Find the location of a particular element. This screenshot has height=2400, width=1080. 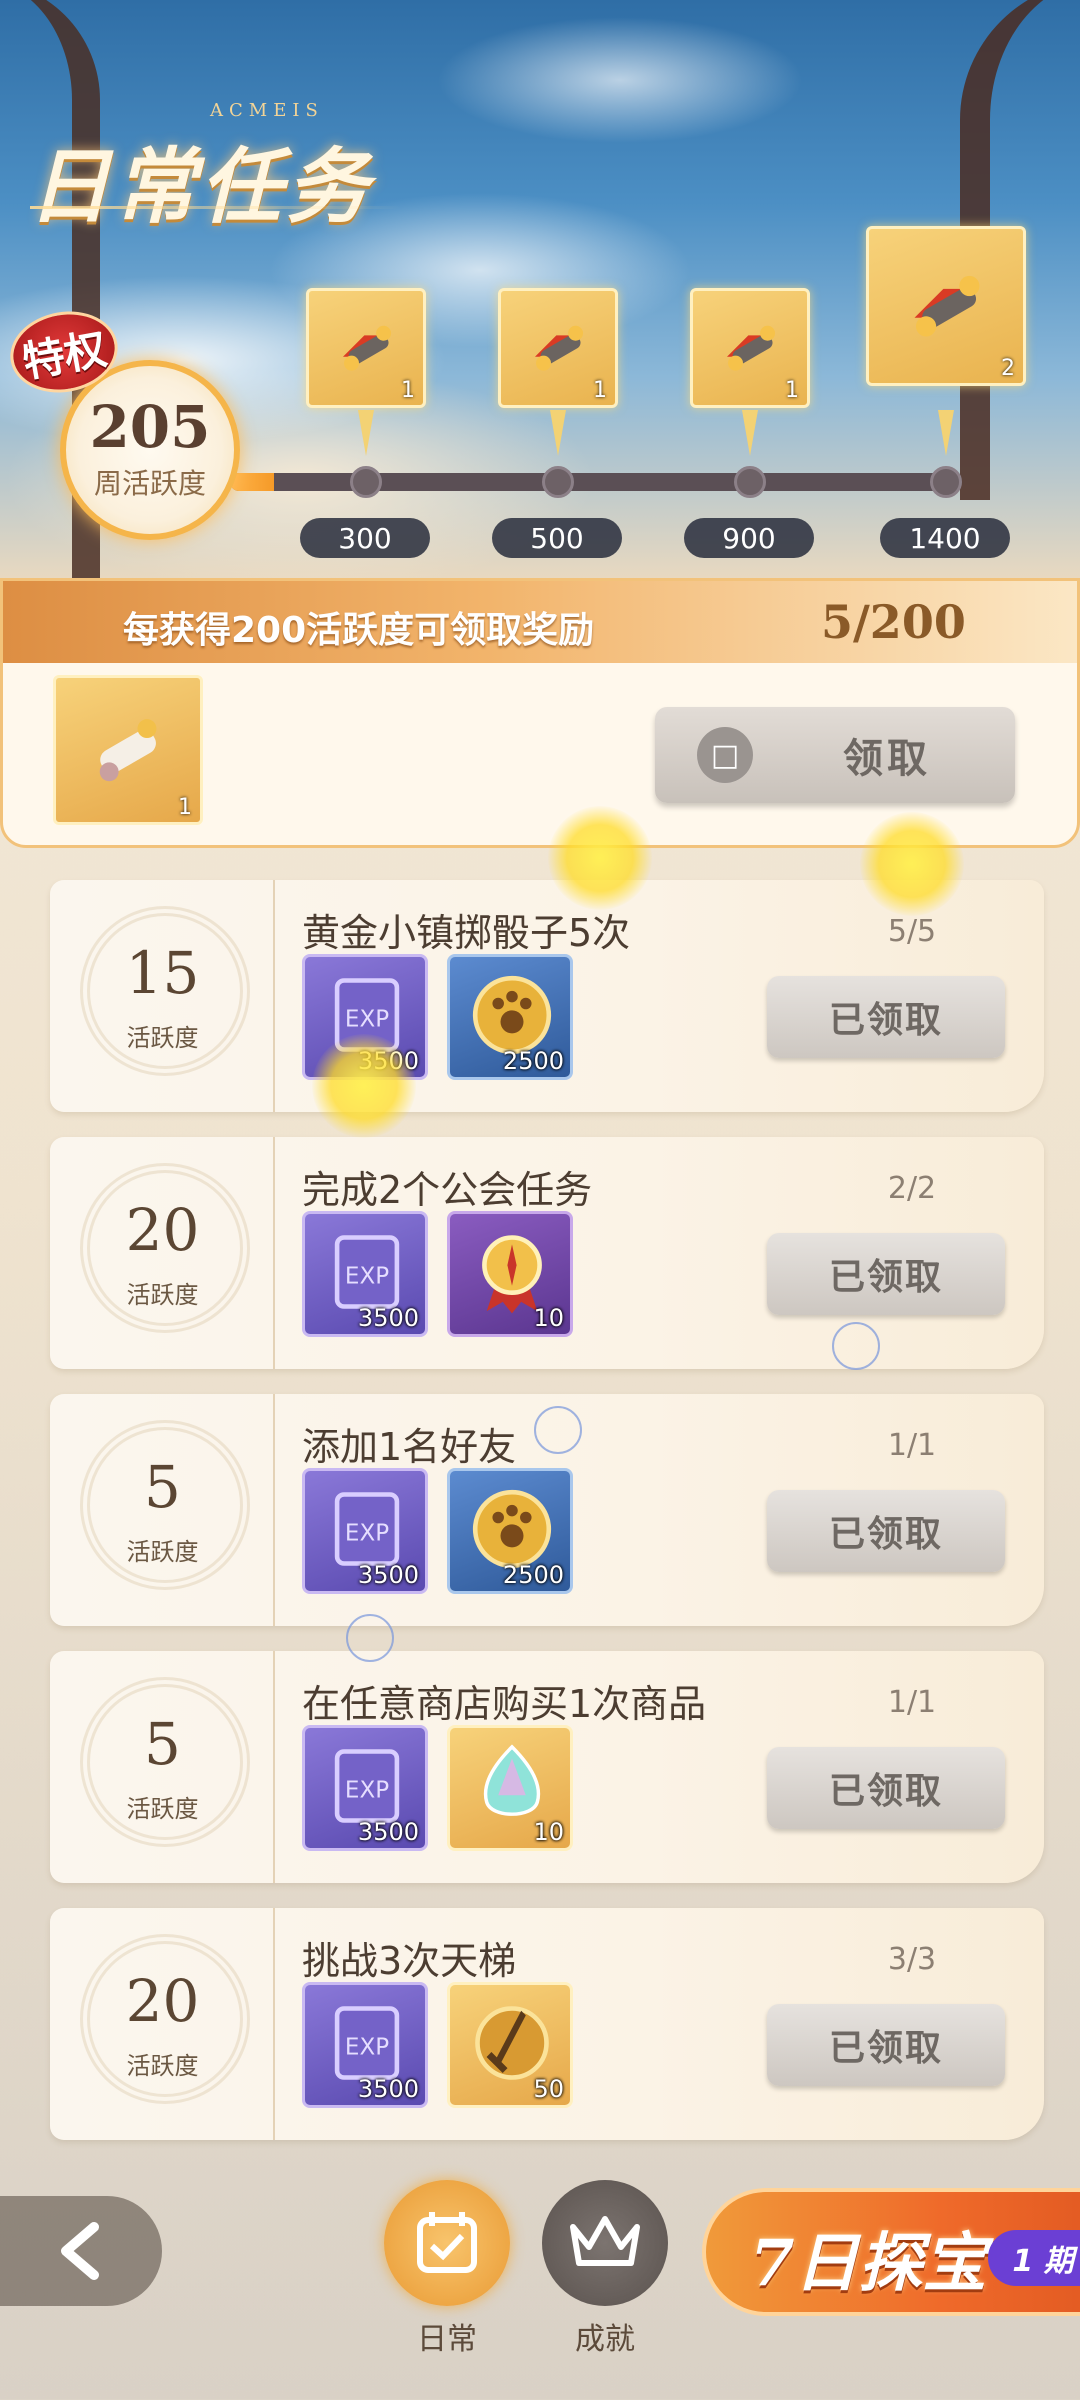

task-card: 20 活跃度 完成2个公会任务 2/2 EXP 3500 10 已领取 is located at coordinates (547, 1253).